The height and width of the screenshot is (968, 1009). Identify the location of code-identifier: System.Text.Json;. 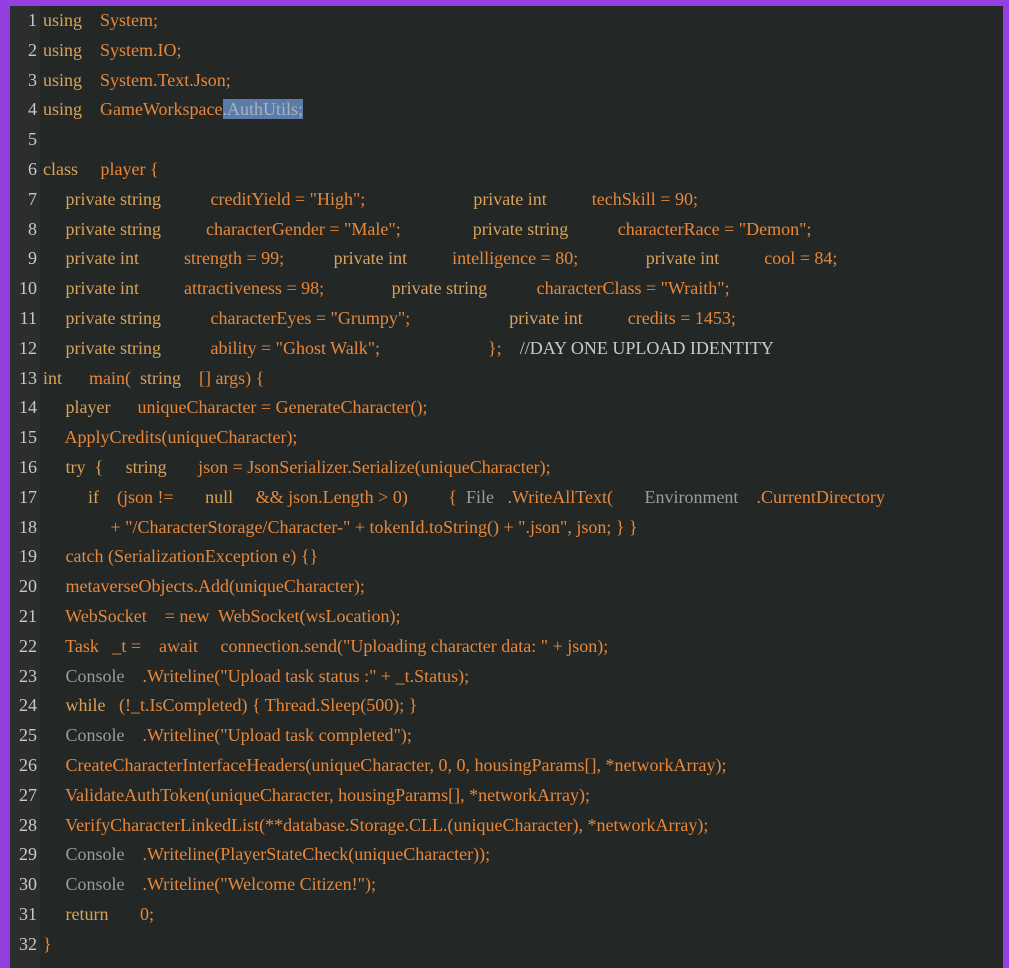
(165, 79).